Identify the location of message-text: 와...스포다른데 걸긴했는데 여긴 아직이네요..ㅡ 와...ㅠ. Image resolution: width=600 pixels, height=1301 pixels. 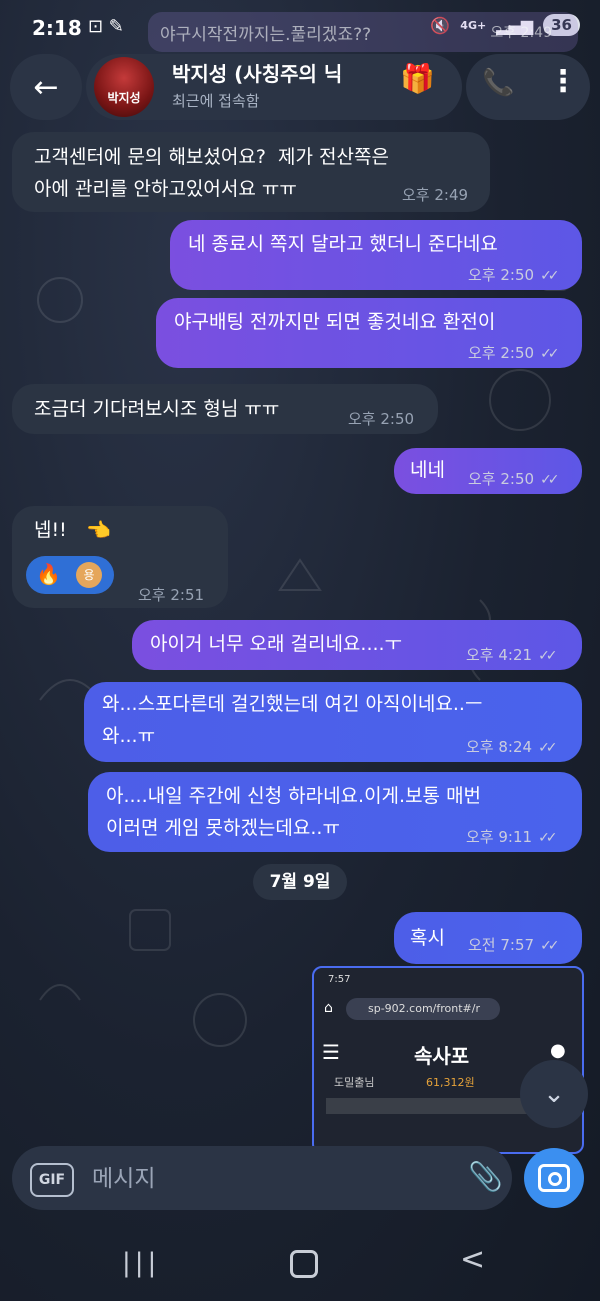
(292, 720).